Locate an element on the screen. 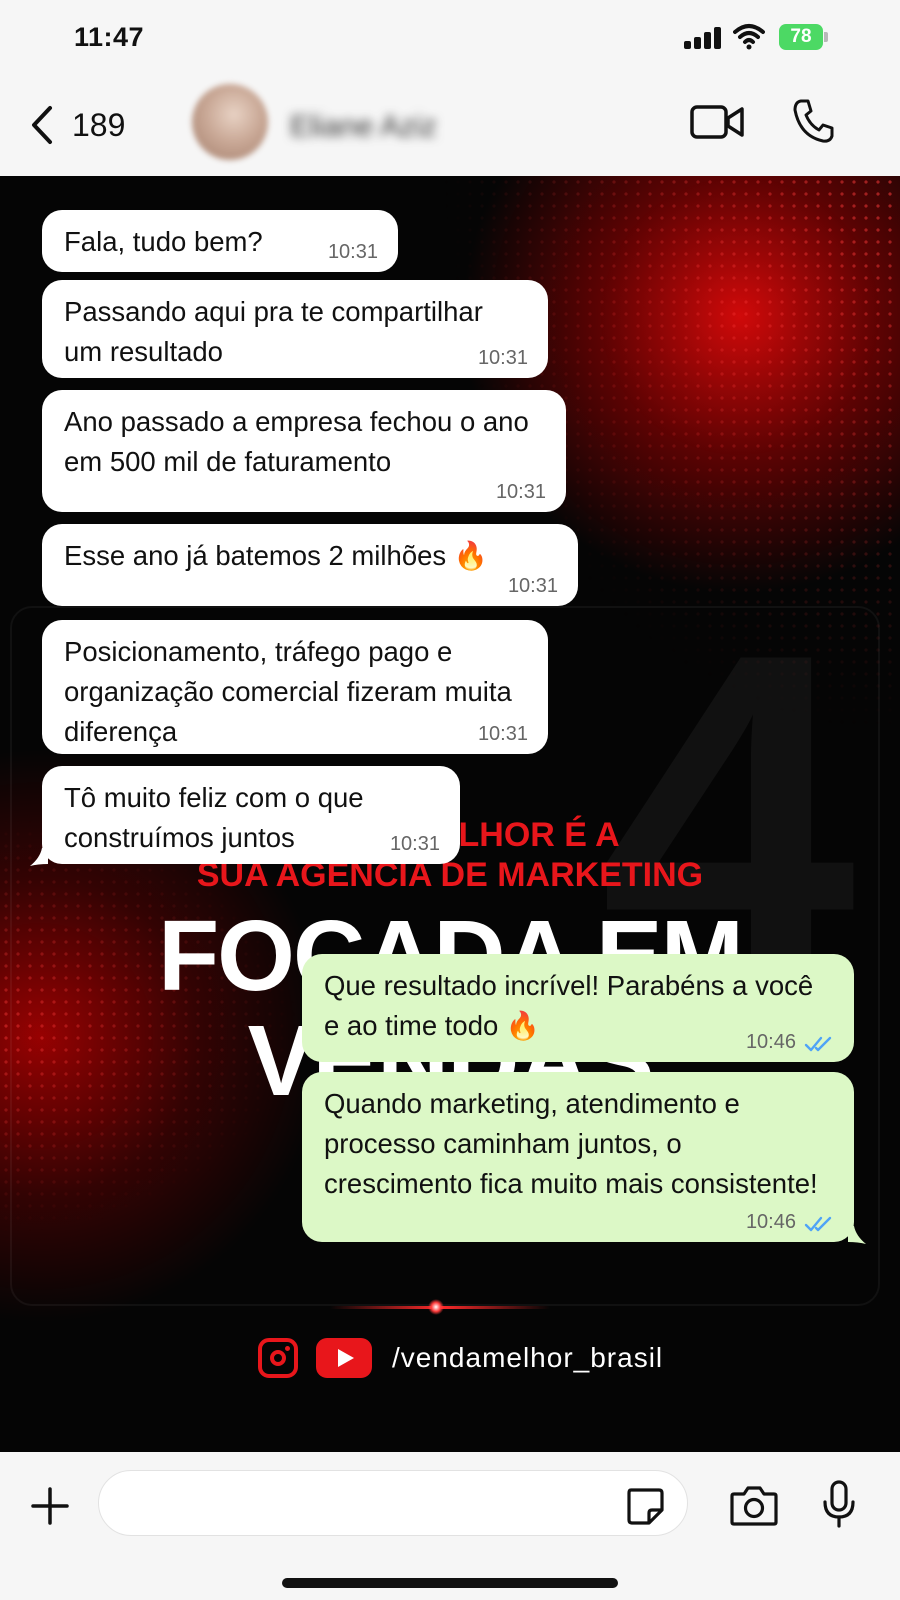 Image resolution: width=900 pixels, height=1600 pixels. social-handle: /vendamelhor_brasil is located at coordinates (528, 1357).